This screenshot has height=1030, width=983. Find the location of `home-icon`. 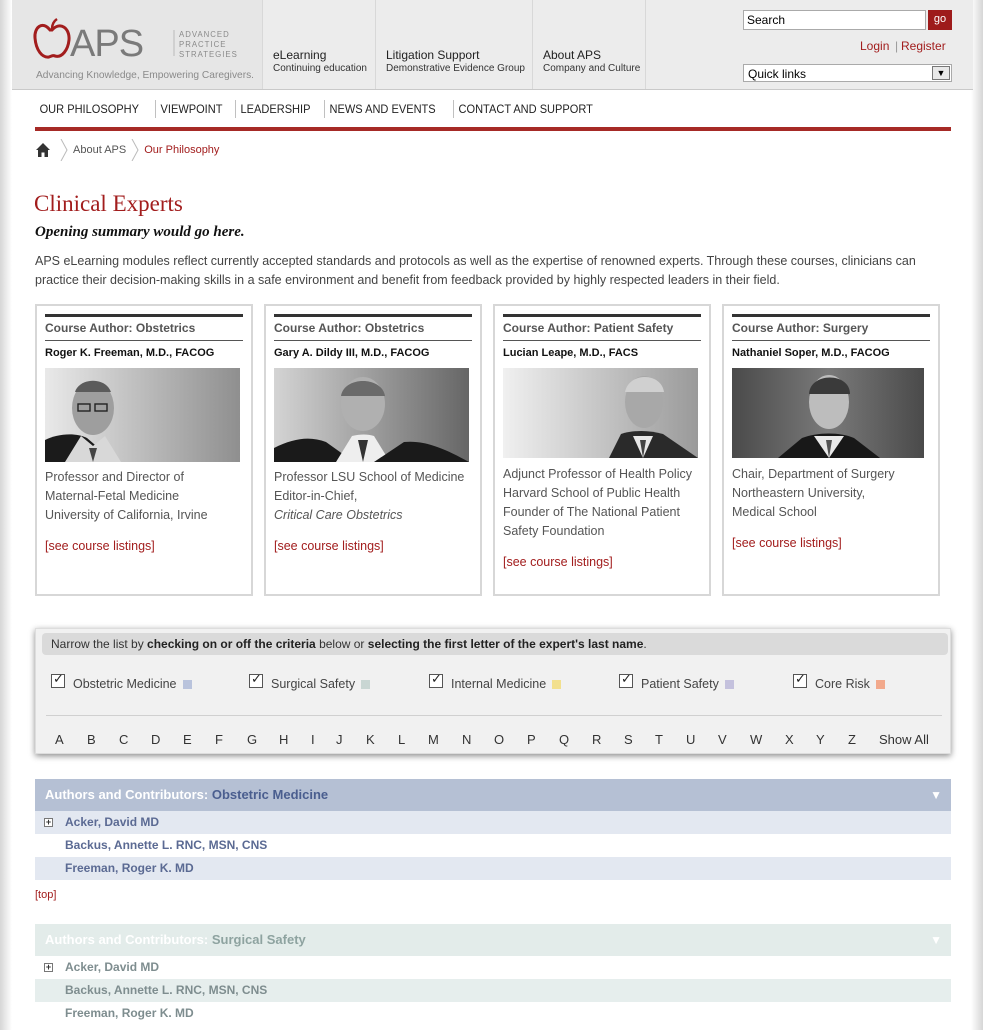

home-icon is located at coordinates (43, 150).